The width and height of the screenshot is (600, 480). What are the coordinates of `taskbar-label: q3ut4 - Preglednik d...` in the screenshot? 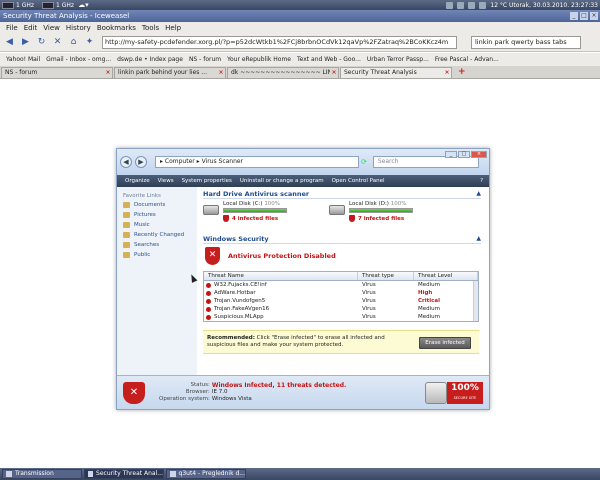 It's located at (211, 473).